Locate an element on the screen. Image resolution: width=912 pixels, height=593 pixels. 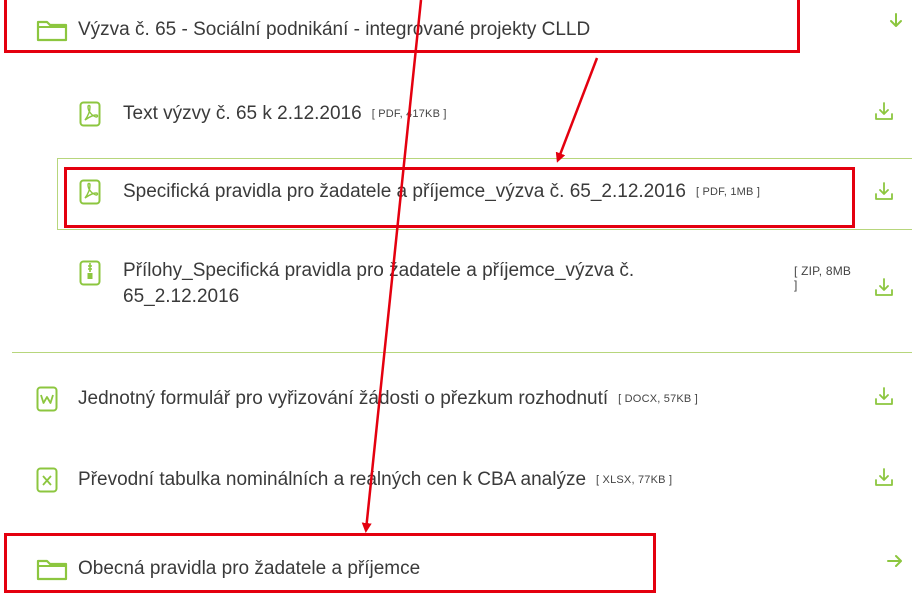
file-meta-line1: [ ZIP, 8MB is located at coordinates (823, 271).